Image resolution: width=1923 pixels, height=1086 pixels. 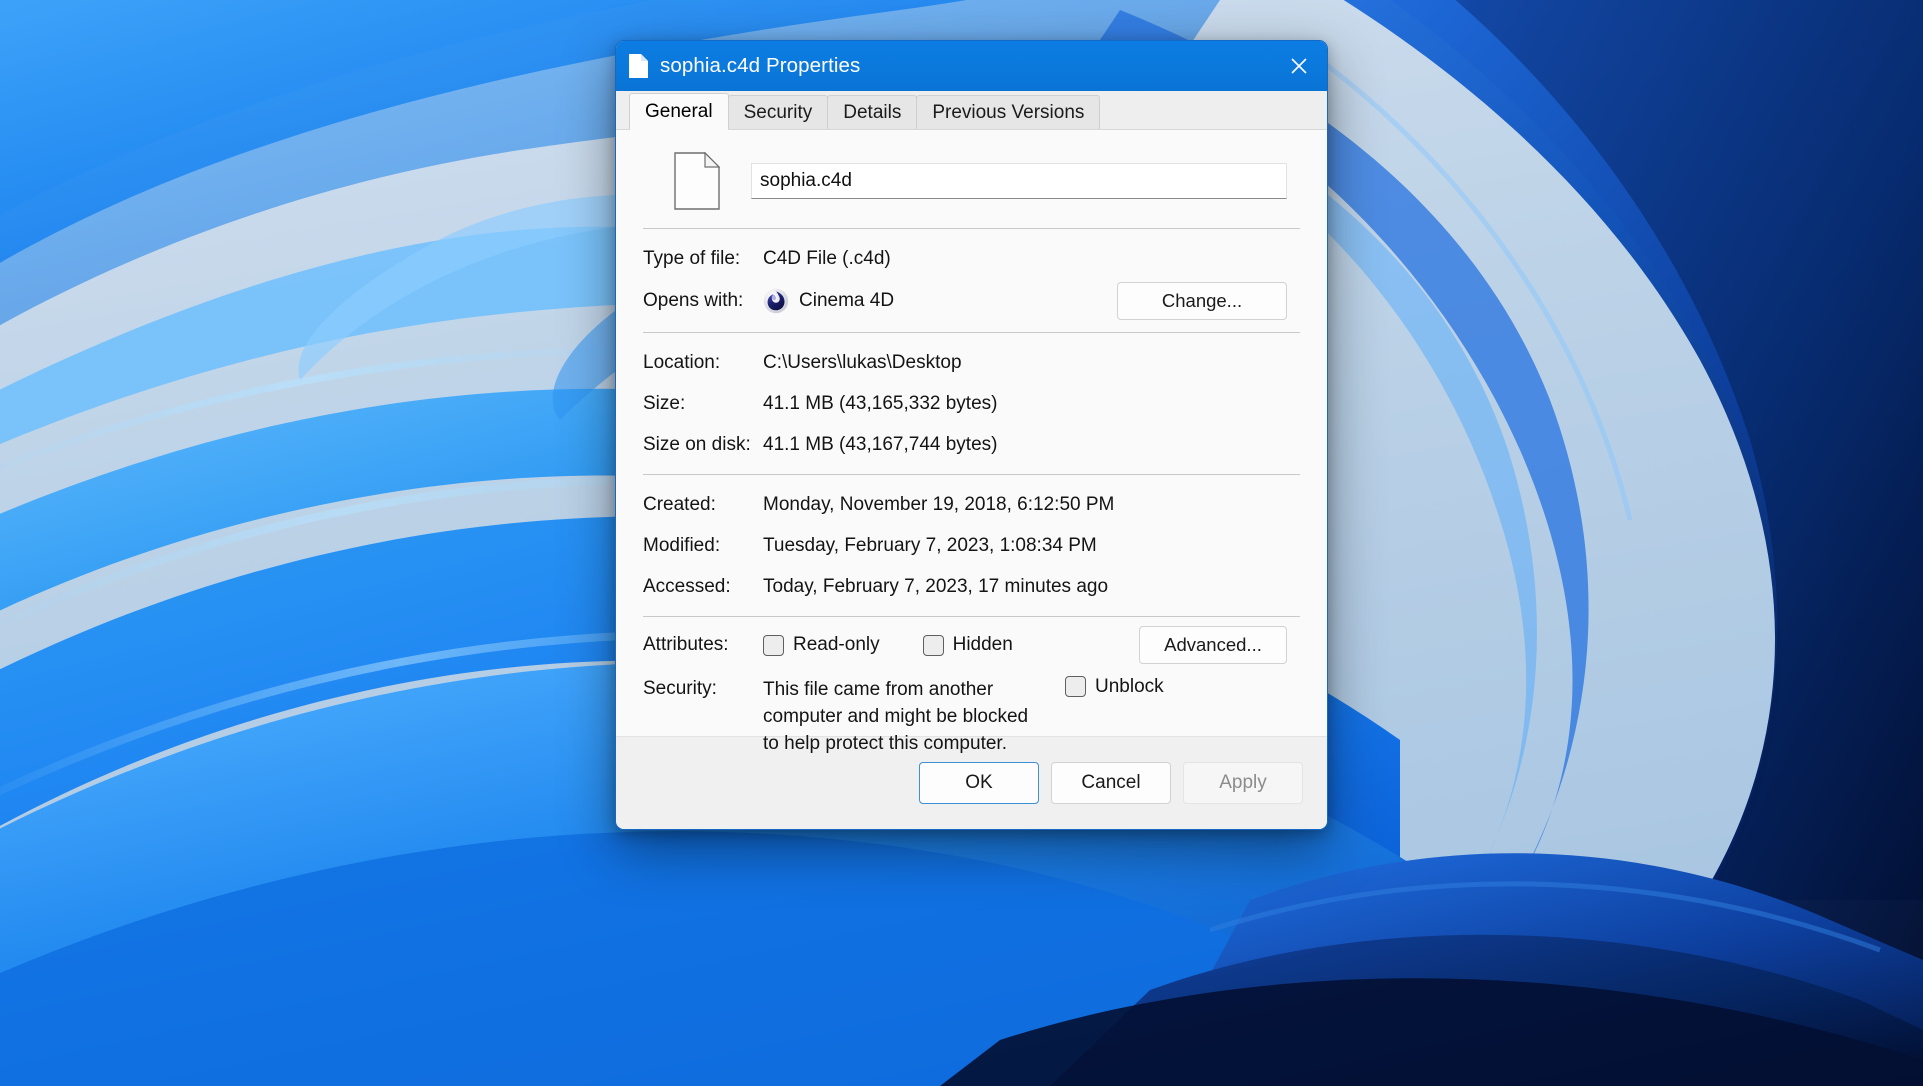 I want to click on hidden-checkbox, so click(x=933, y=645).